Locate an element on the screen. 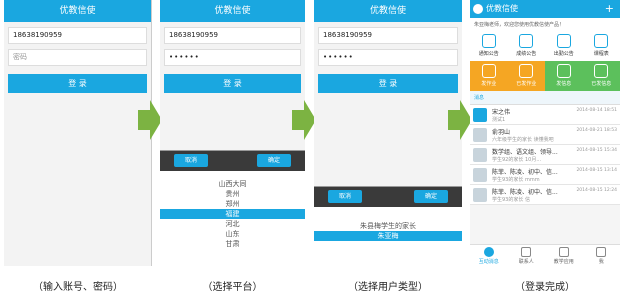  message-preview: 学生93的家长 mmm is located at coordinates (516, 180).